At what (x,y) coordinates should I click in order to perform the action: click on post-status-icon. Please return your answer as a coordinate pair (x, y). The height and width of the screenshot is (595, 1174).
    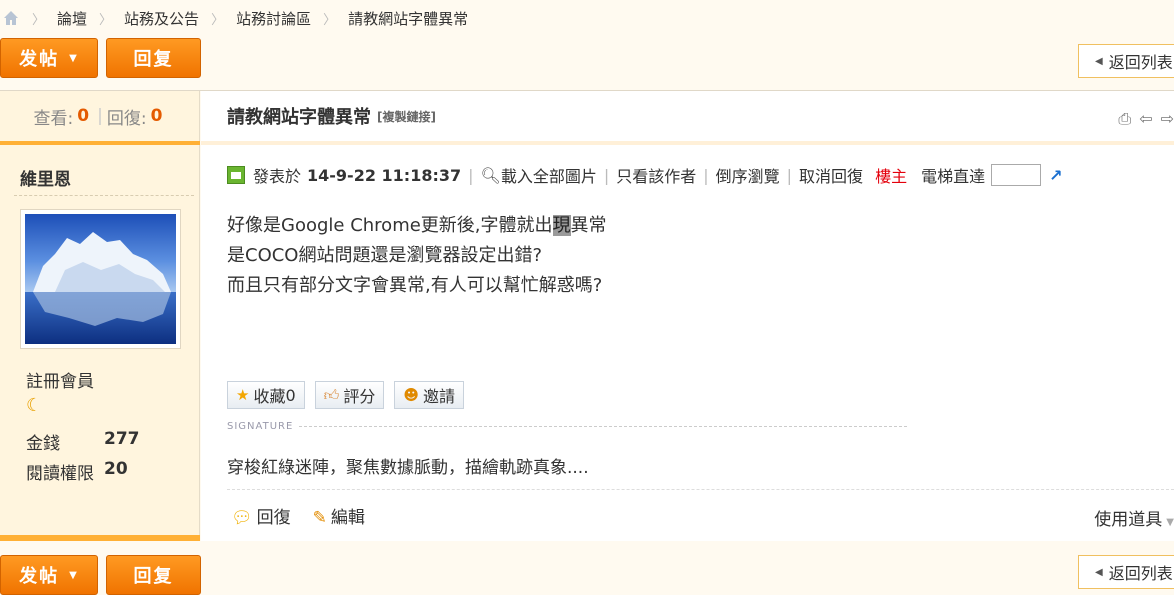
    Looking at the image, I should click on (236, 175).